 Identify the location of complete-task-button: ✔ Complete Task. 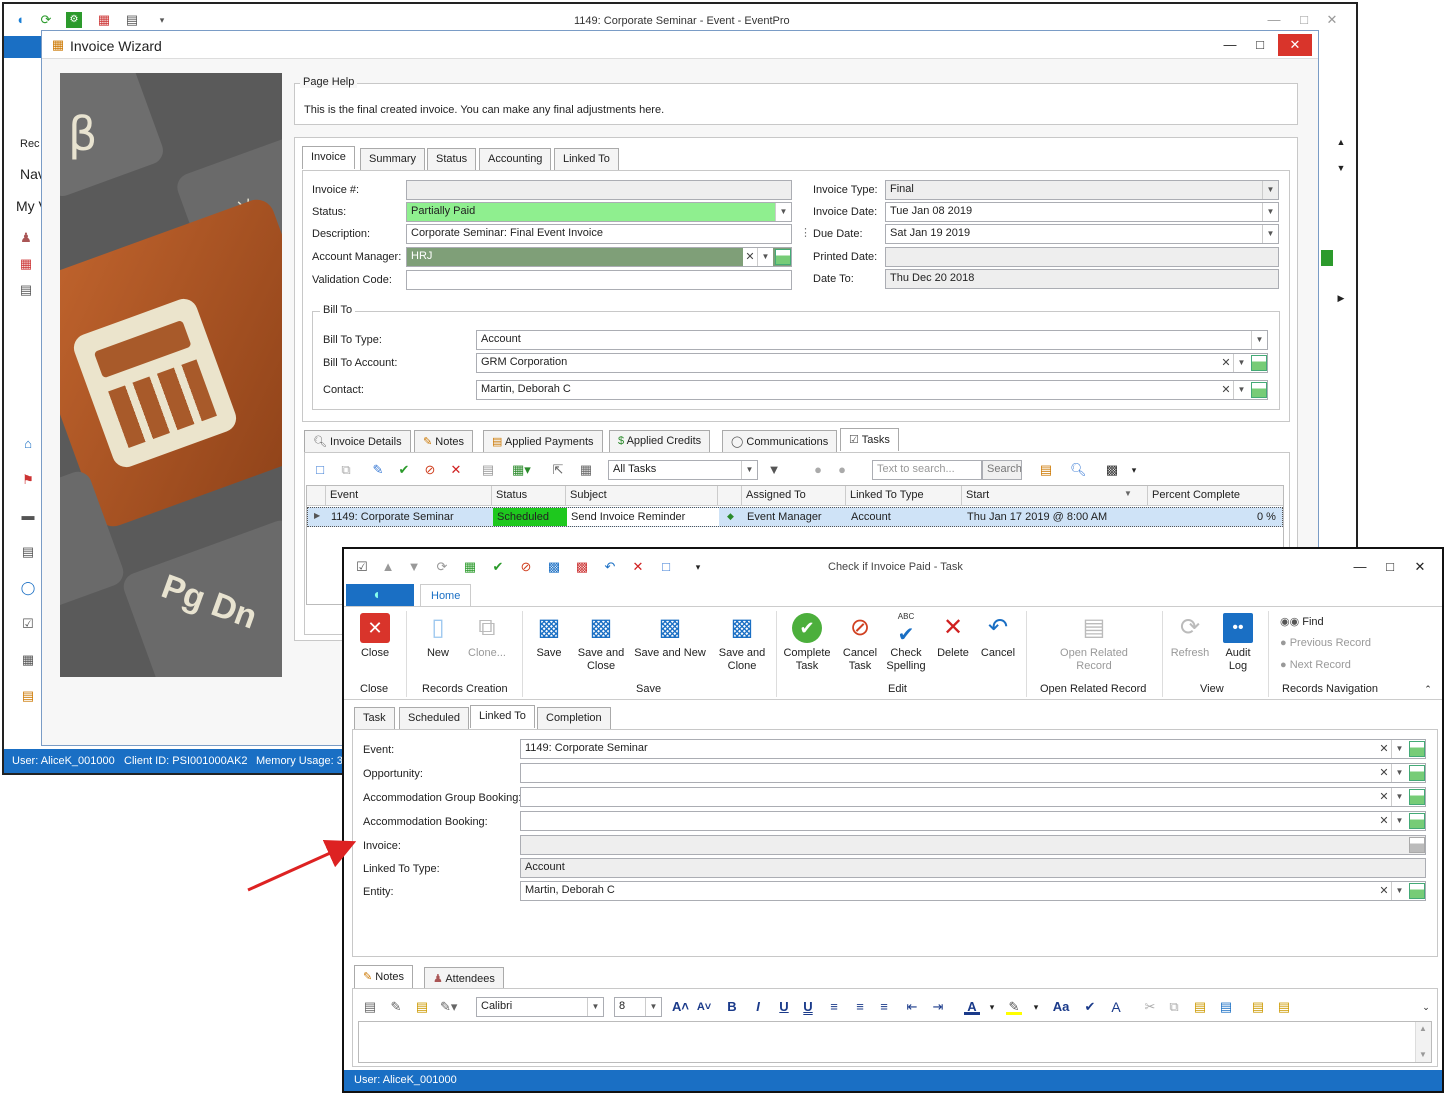
(807, 643).